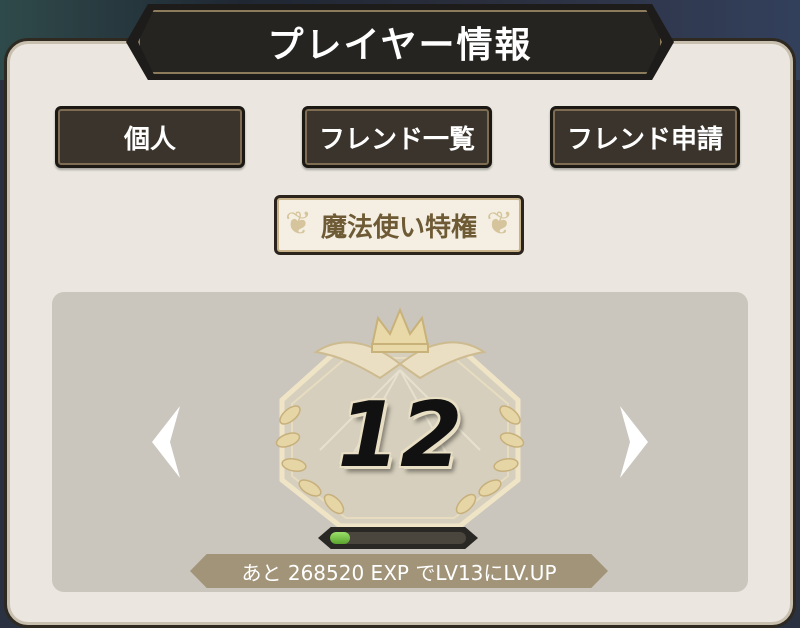 This screenshot has height=628, width=800. Describe the element at coordinates (499, 223) in the screenshot. I see `laurel-right-icon: ❦` at that location.